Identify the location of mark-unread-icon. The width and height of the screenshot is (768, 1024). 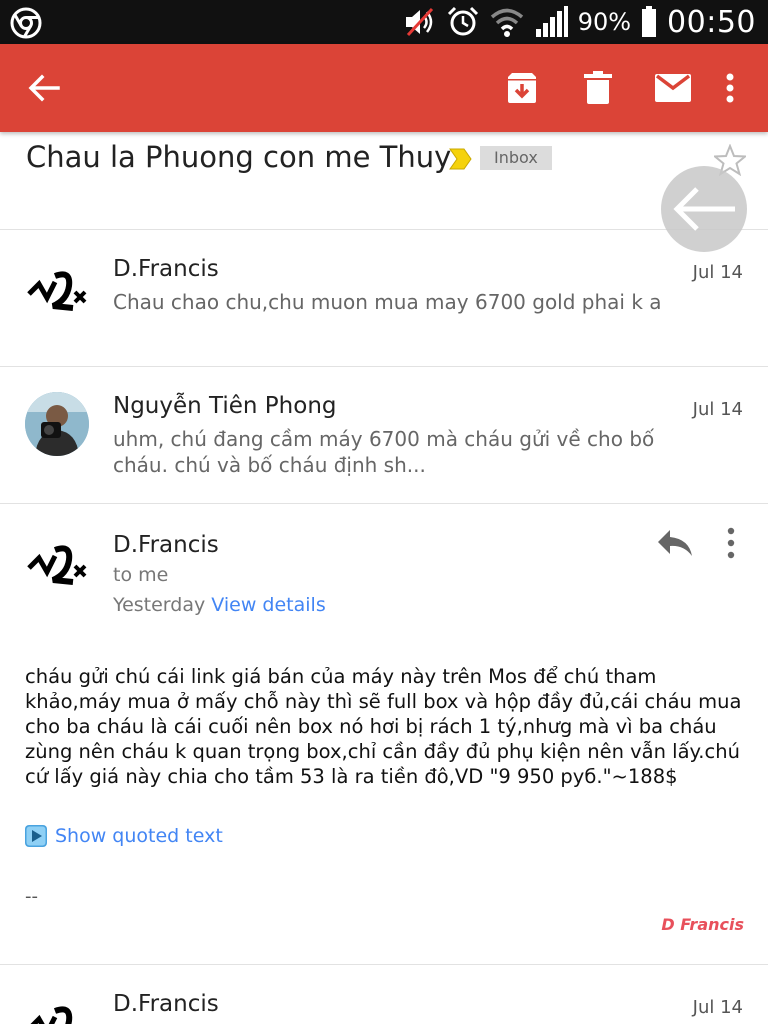
(673, 88).